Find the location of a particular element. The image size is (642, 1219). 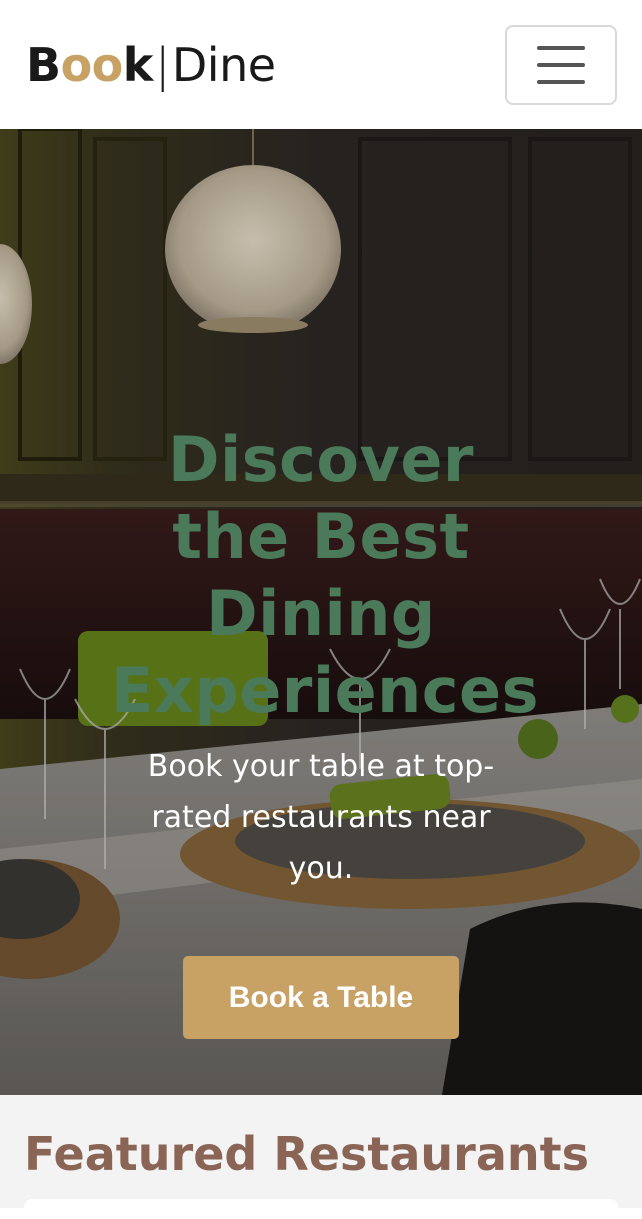

restaurant-card is located at coordinates (321, 1209).